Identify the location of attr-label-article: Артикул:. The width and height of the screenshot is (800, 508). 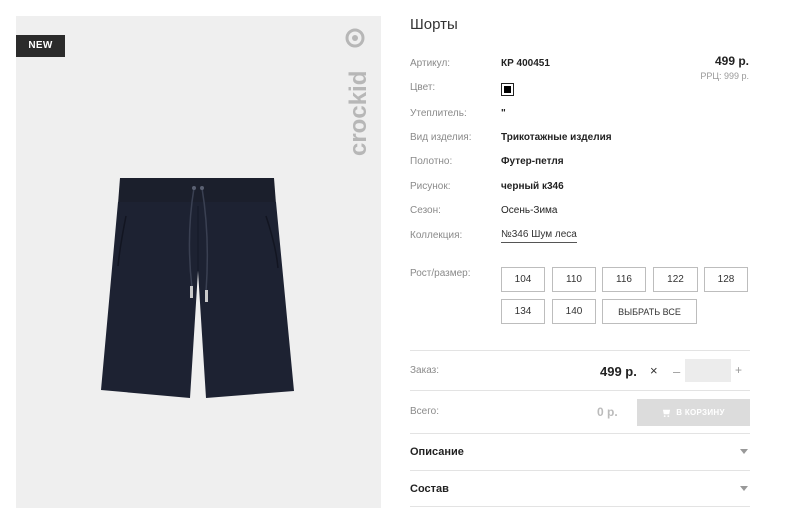
(430, 63).